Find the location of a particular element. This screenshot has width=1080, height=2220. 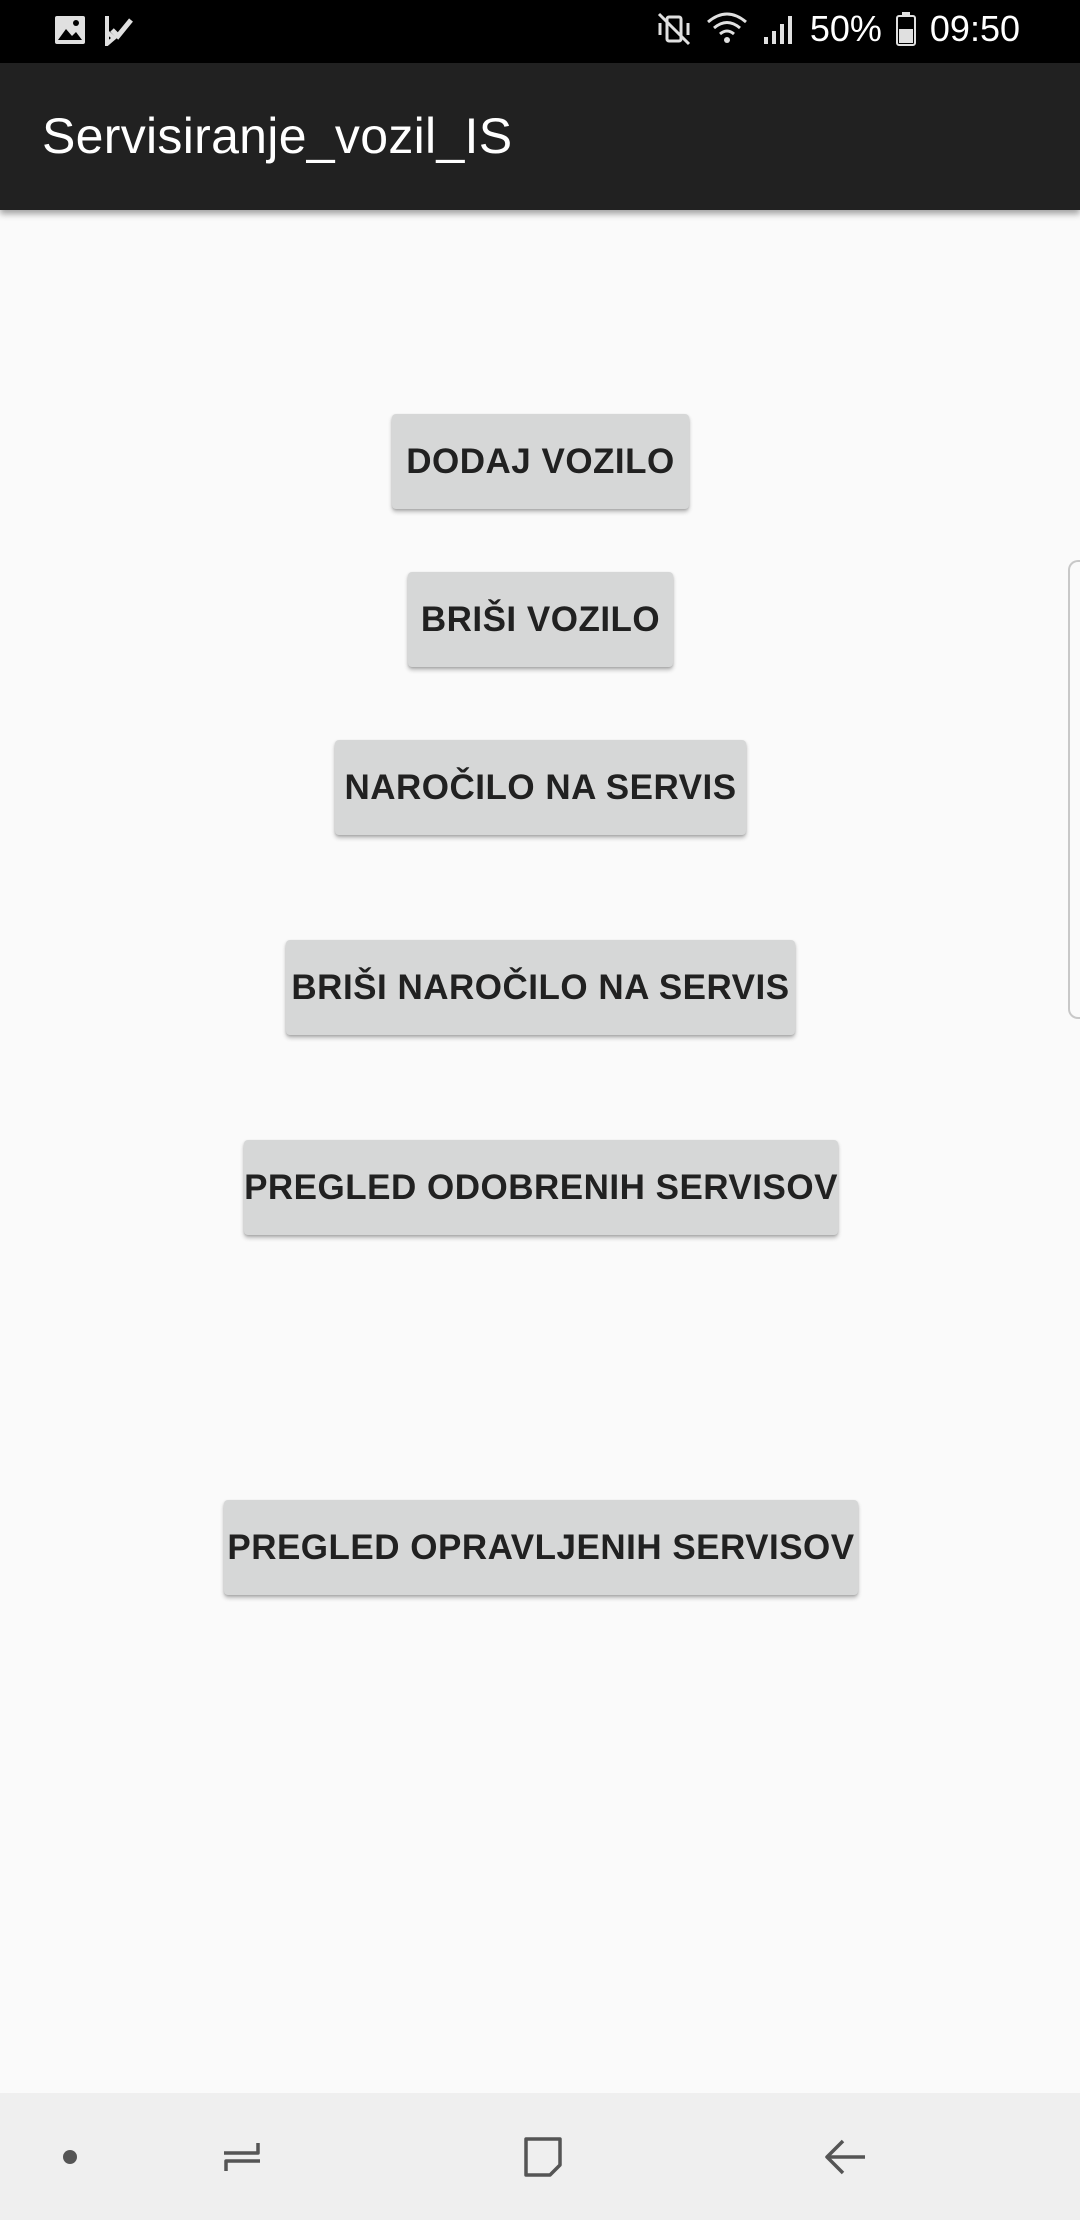

navigation-bar is located at coordinates (540, 2156).